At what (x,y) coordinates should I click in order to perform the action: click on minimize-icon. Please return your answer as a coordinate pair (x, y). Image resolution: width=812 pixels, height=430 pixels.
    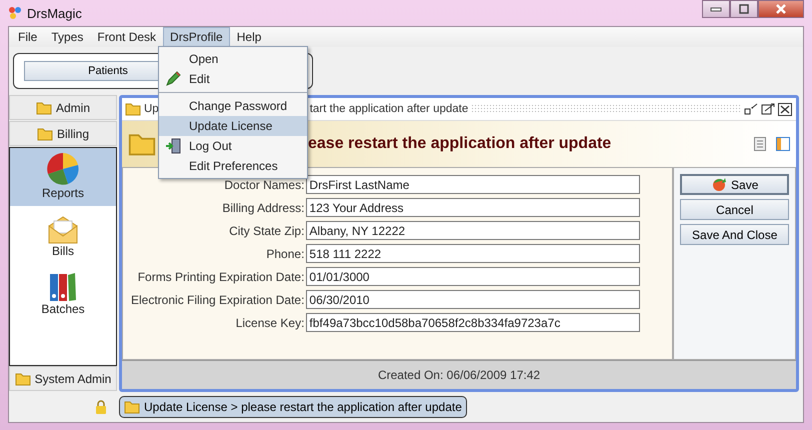
    Looking at the image, I should click on (716, 9).